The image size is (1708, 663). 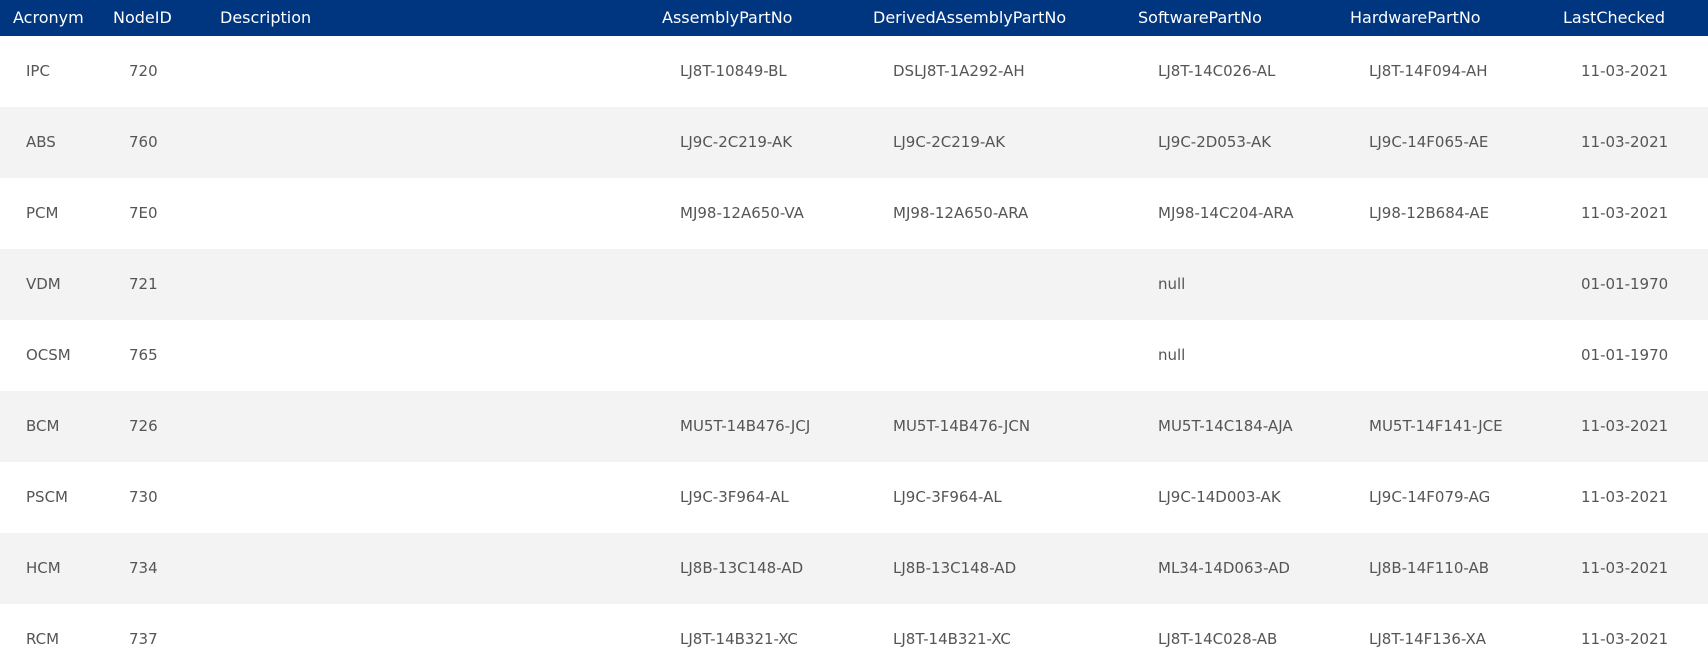 What do you see at coordinates (143, 568) in the screenshot?
I see `cell-node-id: 734` at bounding box center [143, 568].